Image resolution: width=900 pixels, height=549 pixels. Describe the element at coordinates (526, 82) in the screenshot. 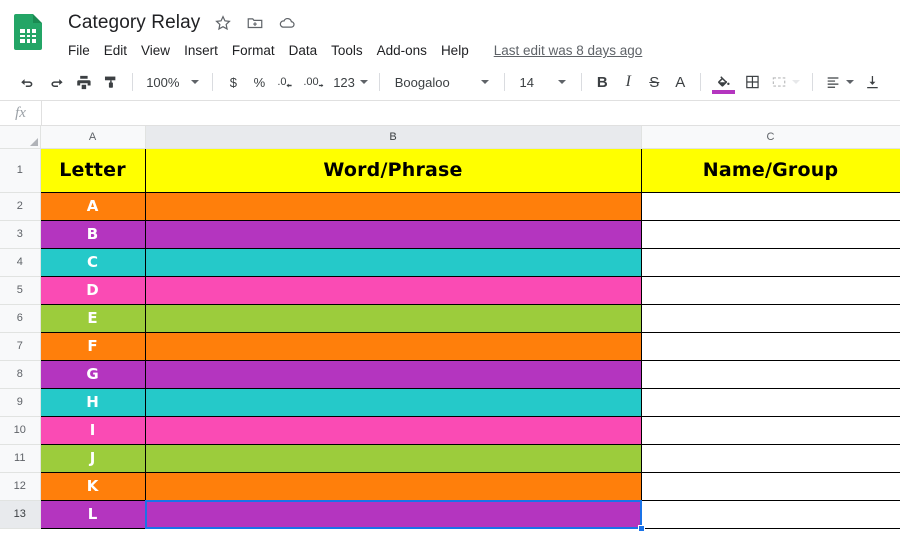

I see `font-size-value: 14` at that location.